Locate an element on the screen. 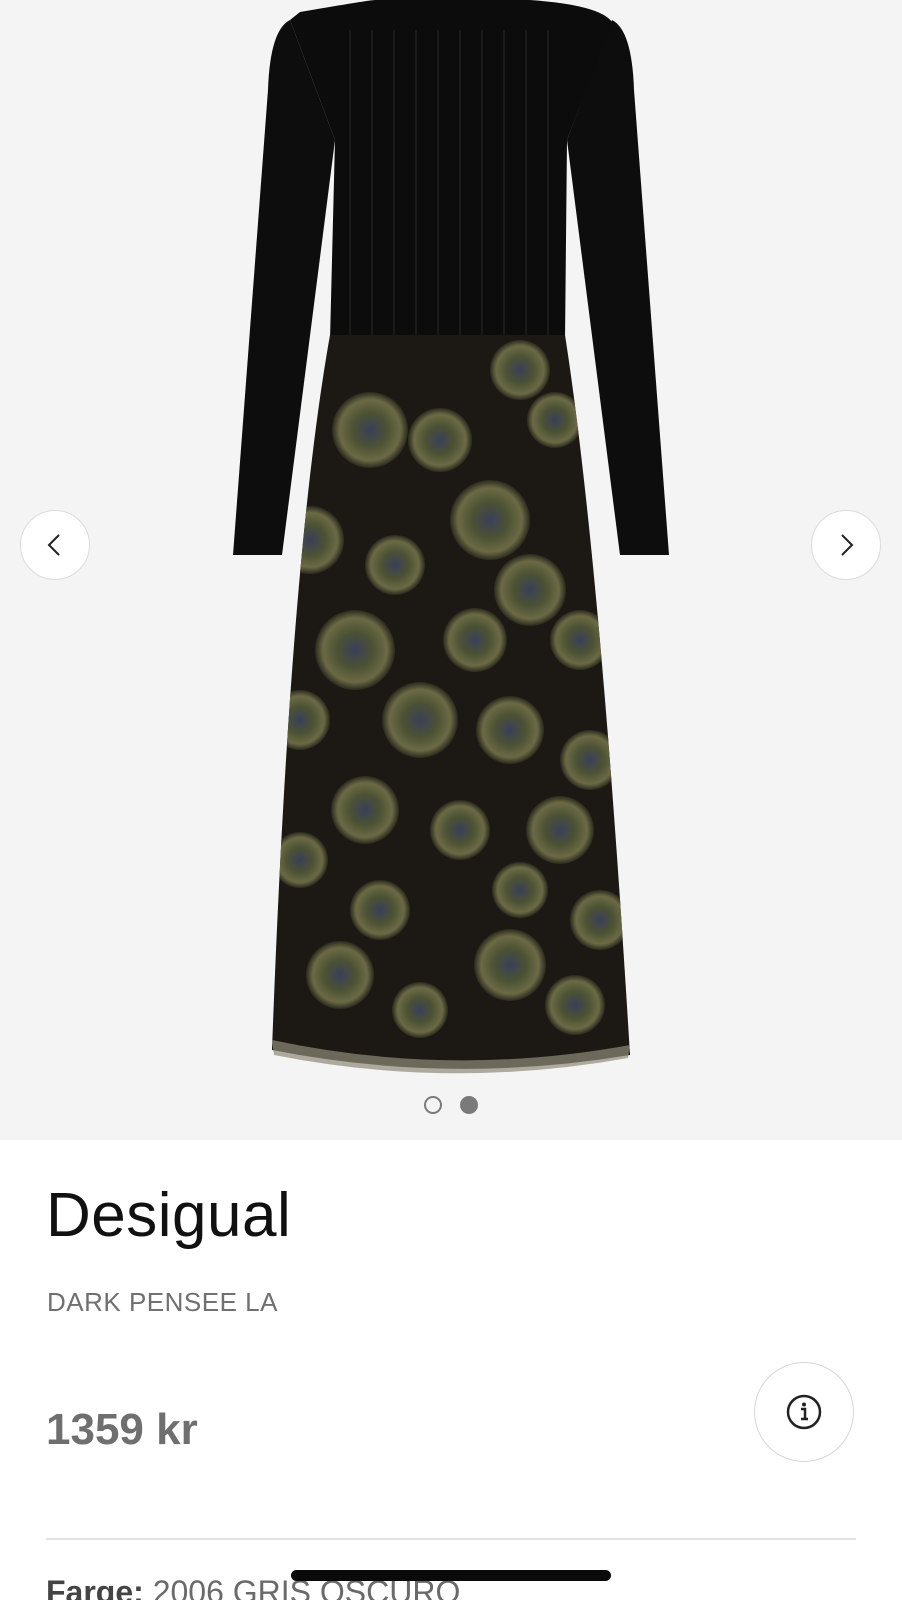  previous-image-button is located at coordinates (55, 545).